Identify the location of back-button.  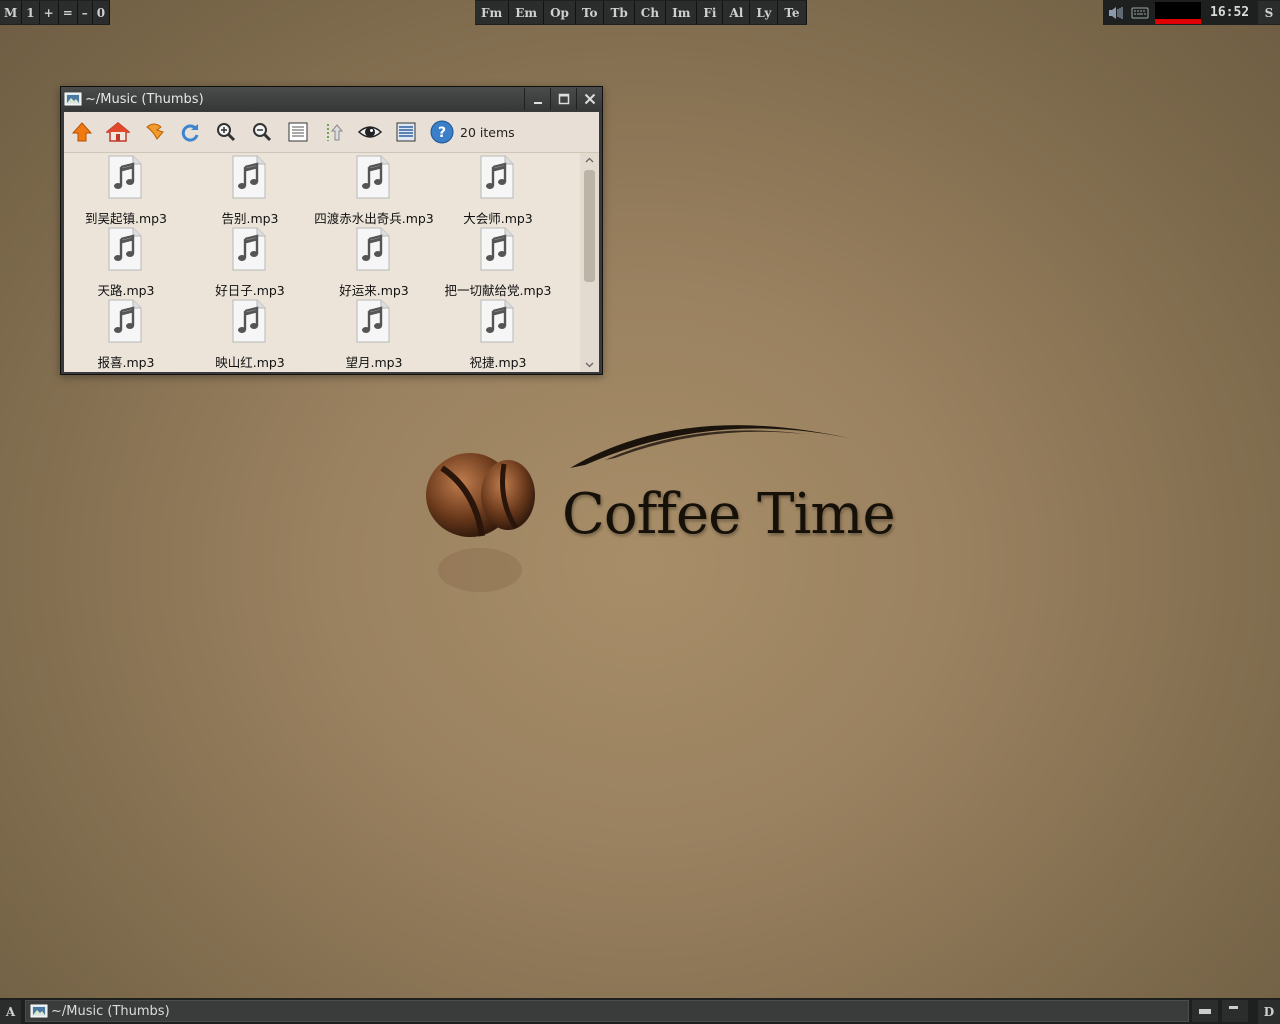
(154, 132).